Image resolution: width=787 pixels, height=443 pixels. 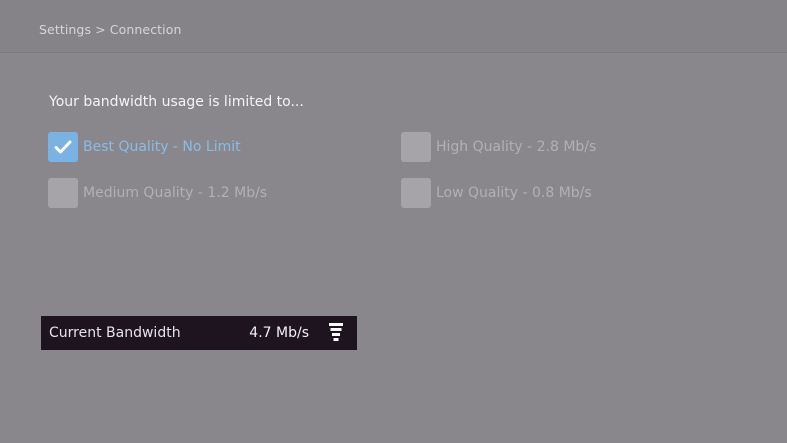 I want to click on checkbox-best-quality, so click(x=63, y=146).